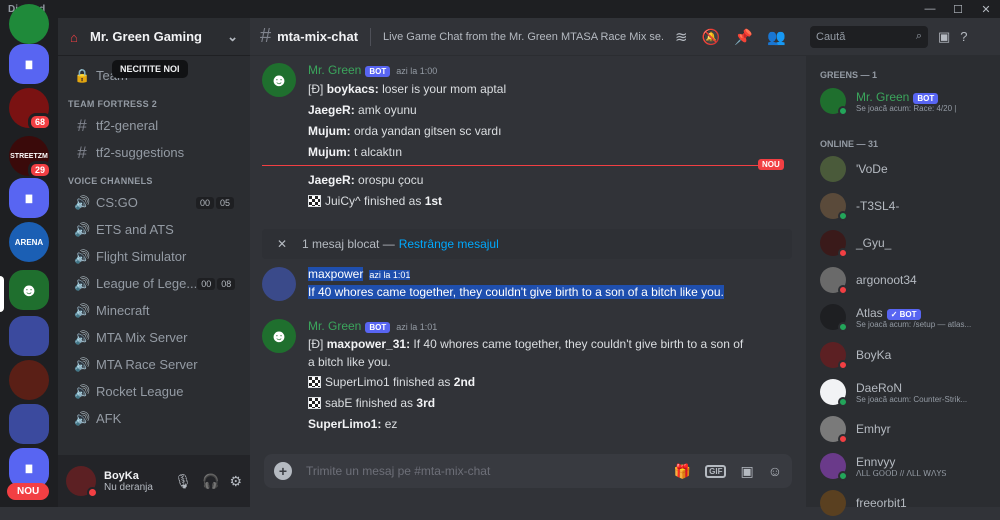 The width and height of the screenshot is (1000, 520). What do you see at coordinates (901, 473) in the screenshot?
I see `member-activity: ꓥꓡꓡ ꓖꓳꓳꓓ // ꓥꓡꓡ ꓪꓥꓬꓢ` at bounding box center [901, 473].